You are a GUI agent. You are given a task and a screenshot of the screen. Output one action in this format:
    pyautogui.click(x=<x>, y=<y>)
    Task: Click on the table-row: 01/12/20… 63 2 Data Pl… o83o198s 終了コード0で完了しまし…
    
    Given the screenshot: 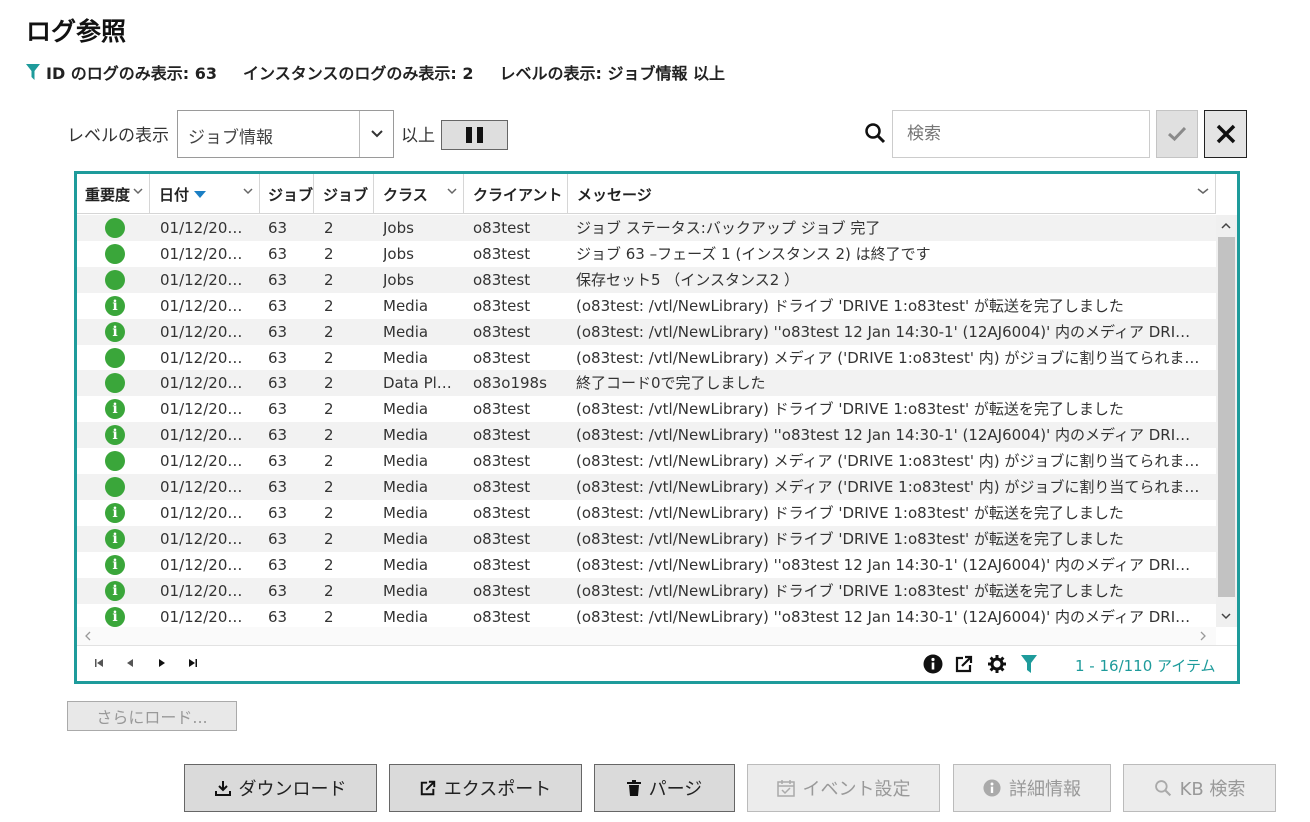 What is the action you would take?
    pyautogui.click(x=646, y=383)
    